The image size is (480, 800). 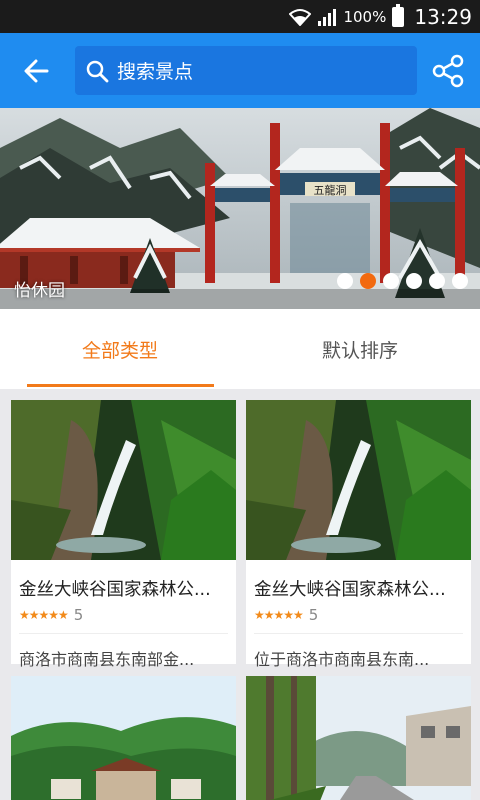 I want to click on filter-tabs: 全部类型 默认排序, so click(x=240, y=349).